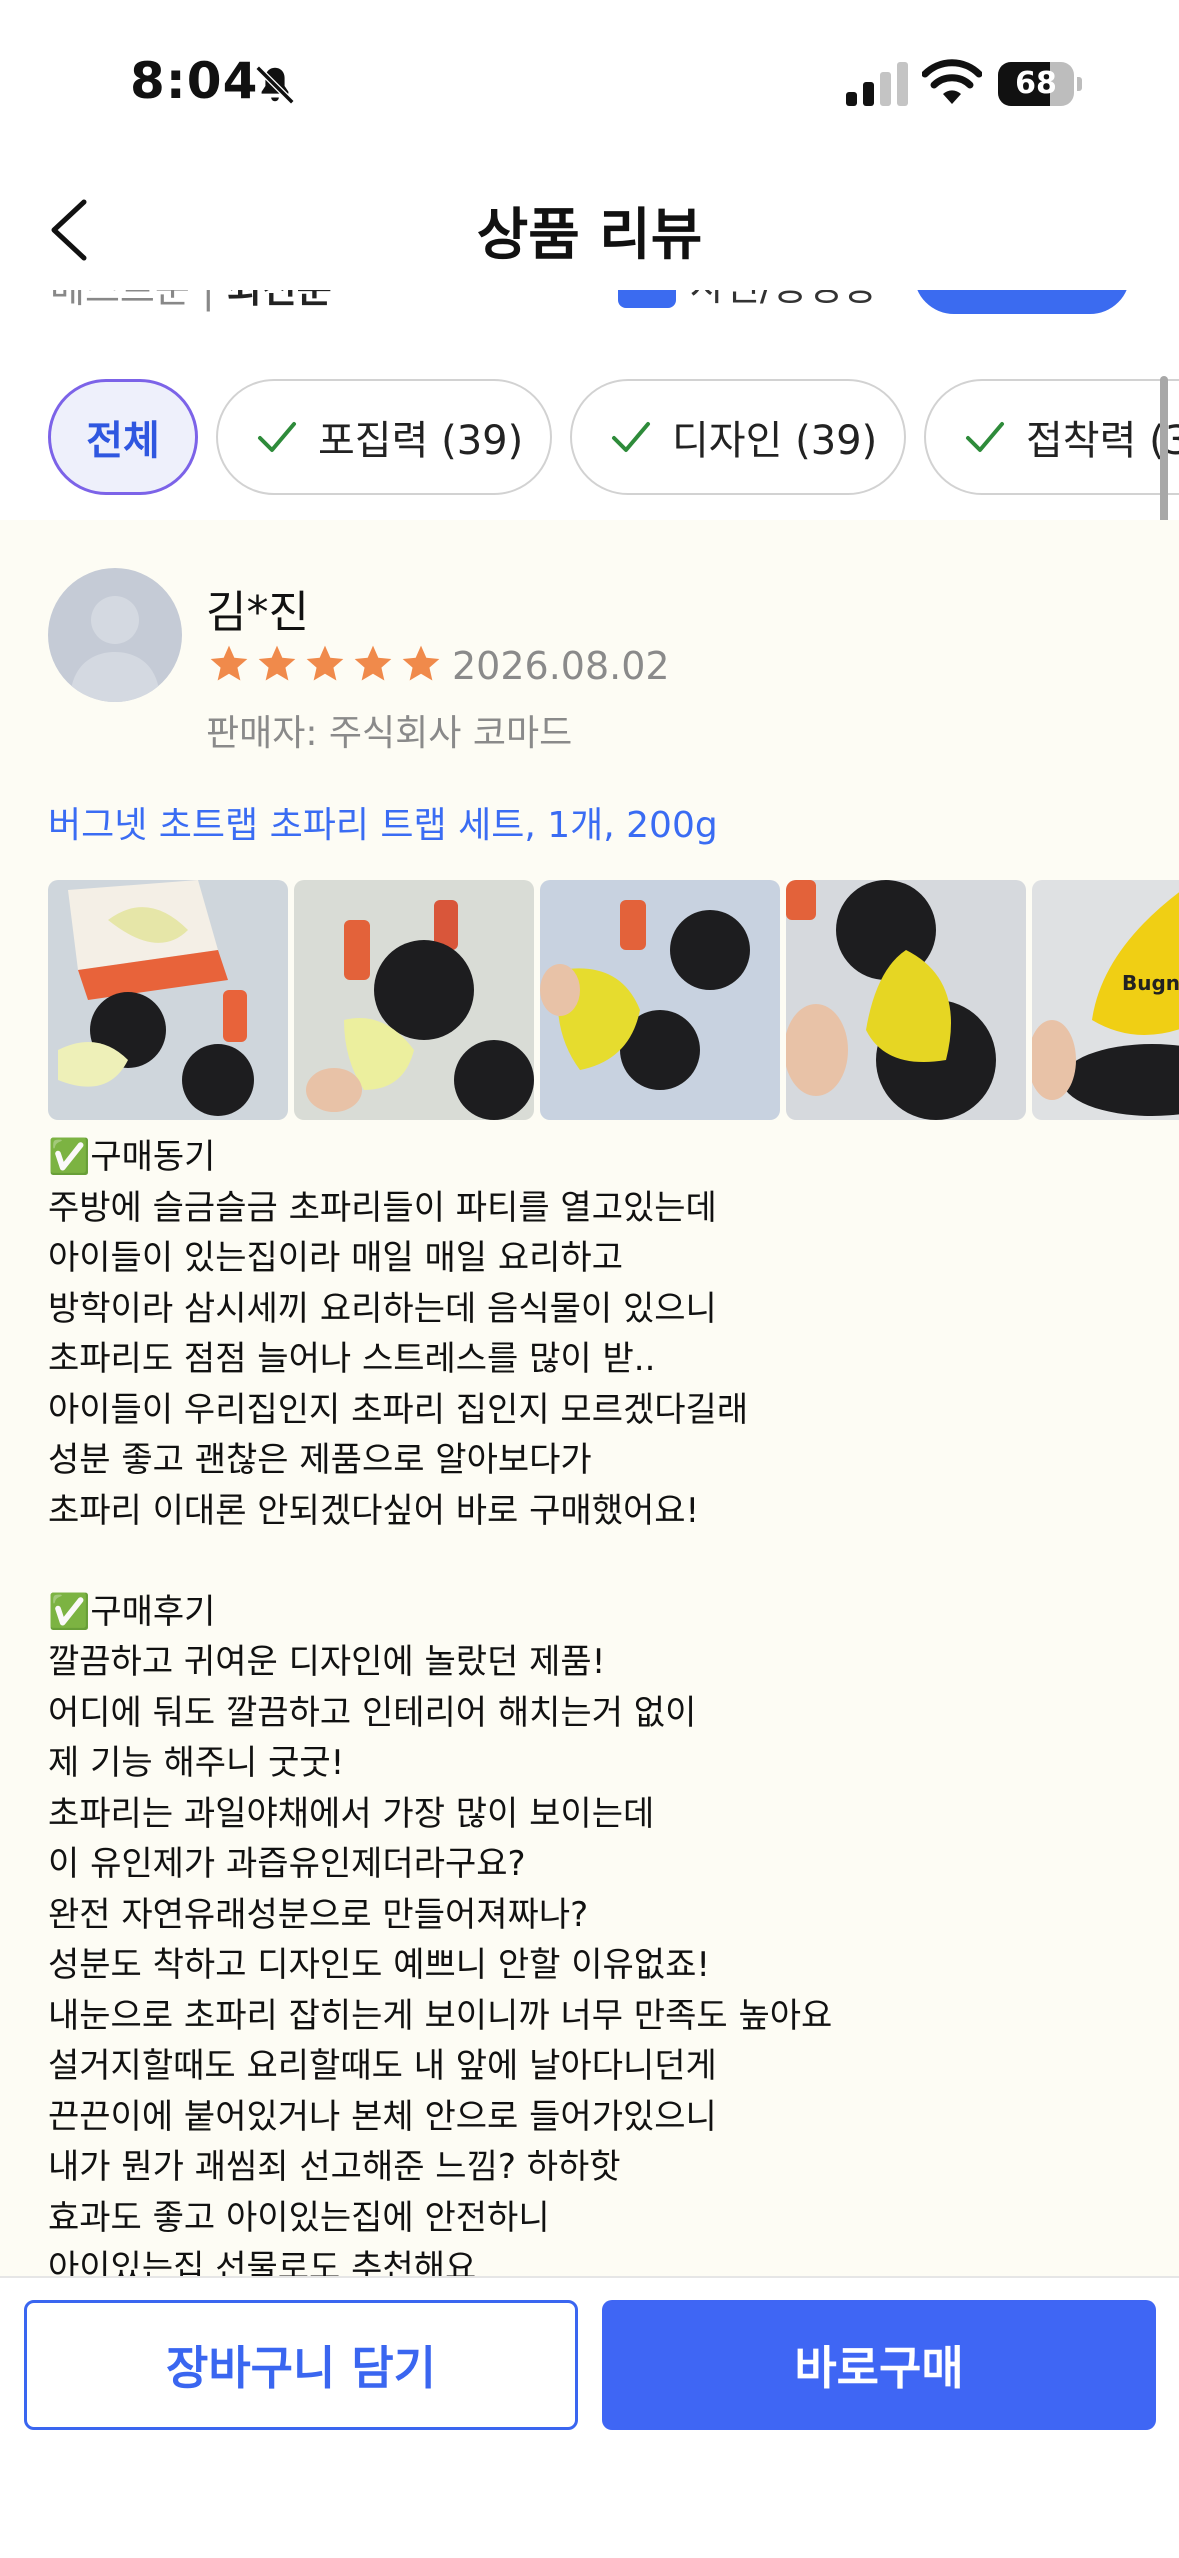  What do you see at coordinates (275, 85) in the screenshot?
I see `bell-muted-icon` at bounding box center [275, 85].